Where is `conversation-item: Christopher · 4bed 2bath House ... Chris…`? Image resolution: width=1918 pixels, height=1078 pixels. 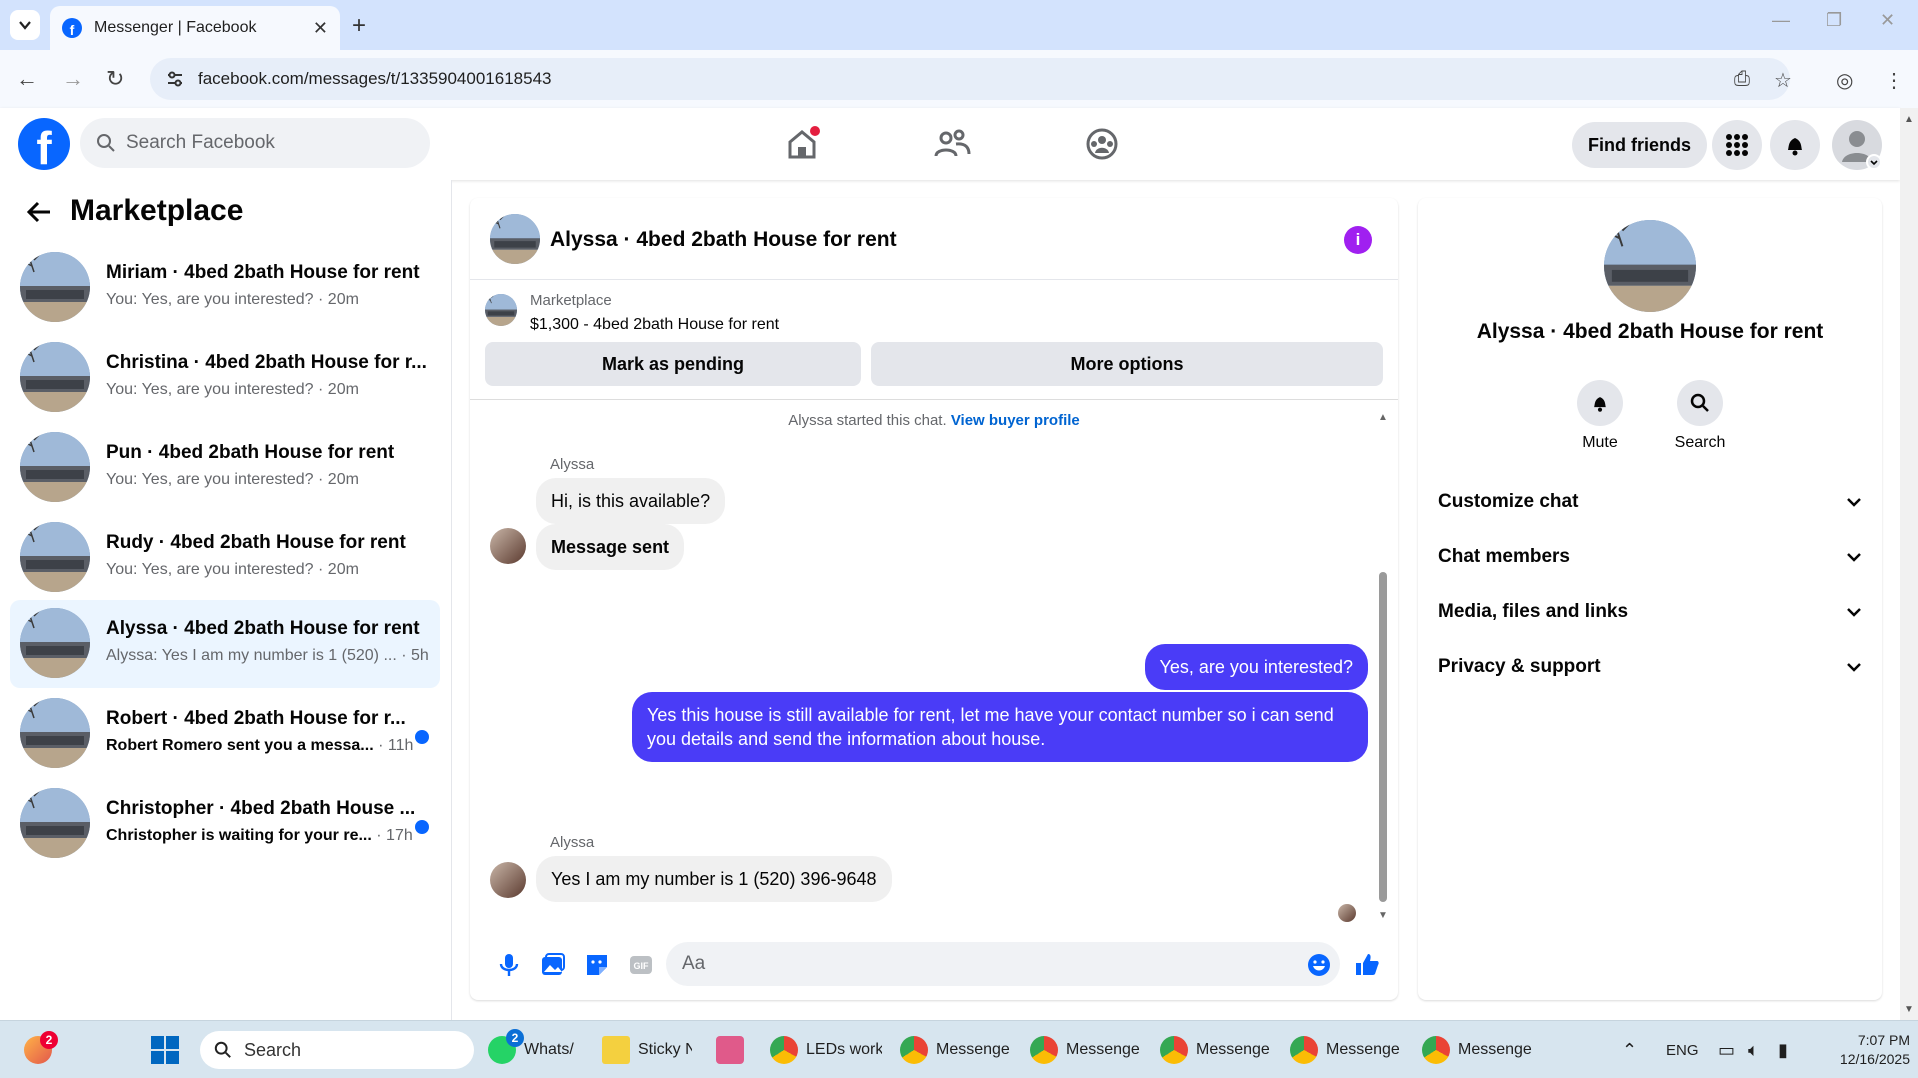 conversation-item: Christopher · 4bed 2bath House ... Chris… is located at coordinates (225, 824).